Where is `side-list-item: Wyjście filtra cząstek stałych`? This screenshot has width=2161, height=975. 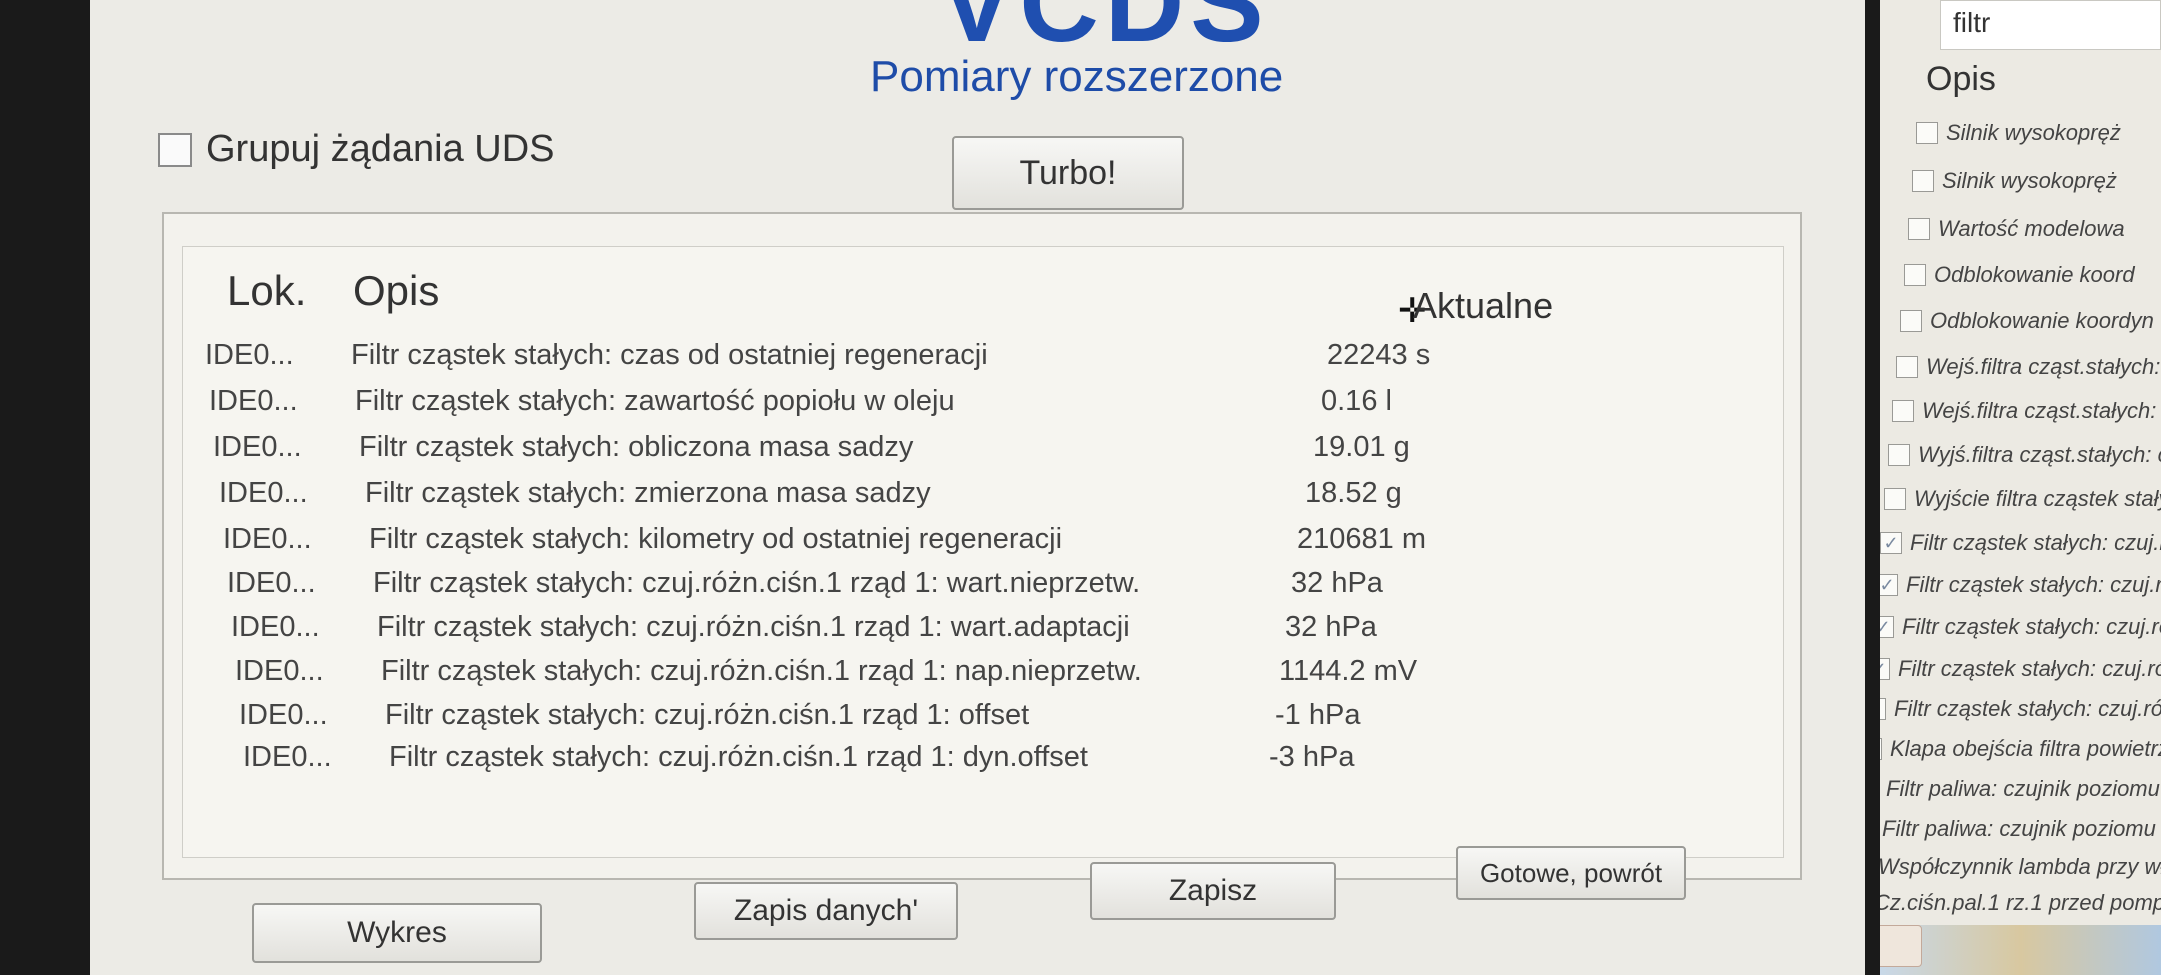
side-list-item: Wyjście filtra cząstek stałych is located at coordinates (2022, 499).